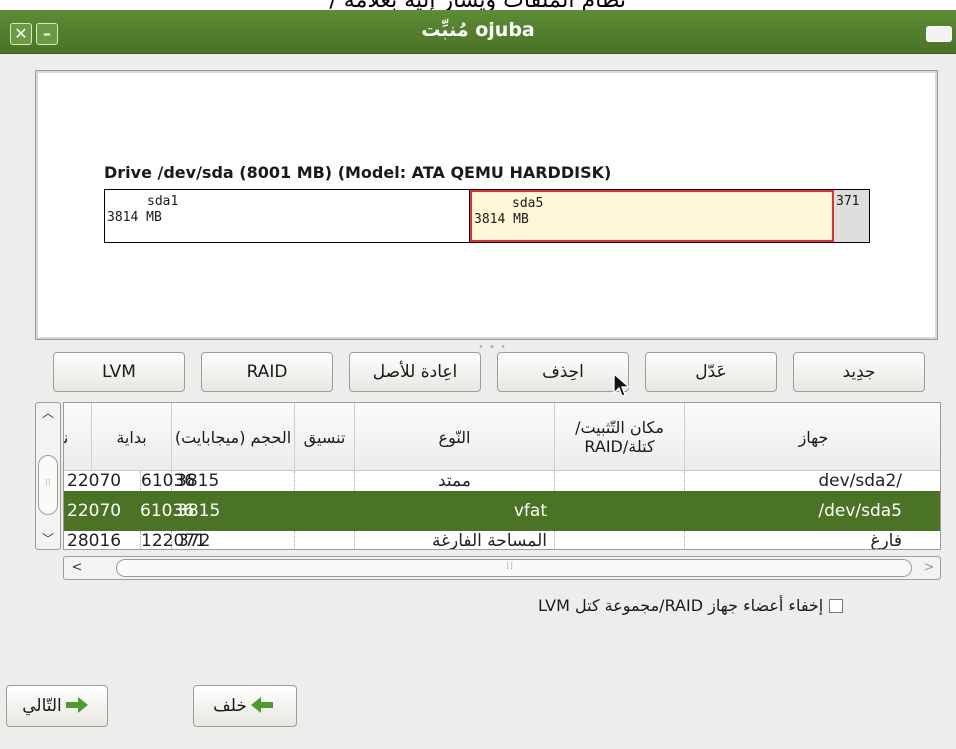 The height and width of the screenshot is (749, 956). What do you see at coordinates (793, 481) in the screenshot?
I see `cell-device: /dev/sda2` at bounding box center [793, 481].